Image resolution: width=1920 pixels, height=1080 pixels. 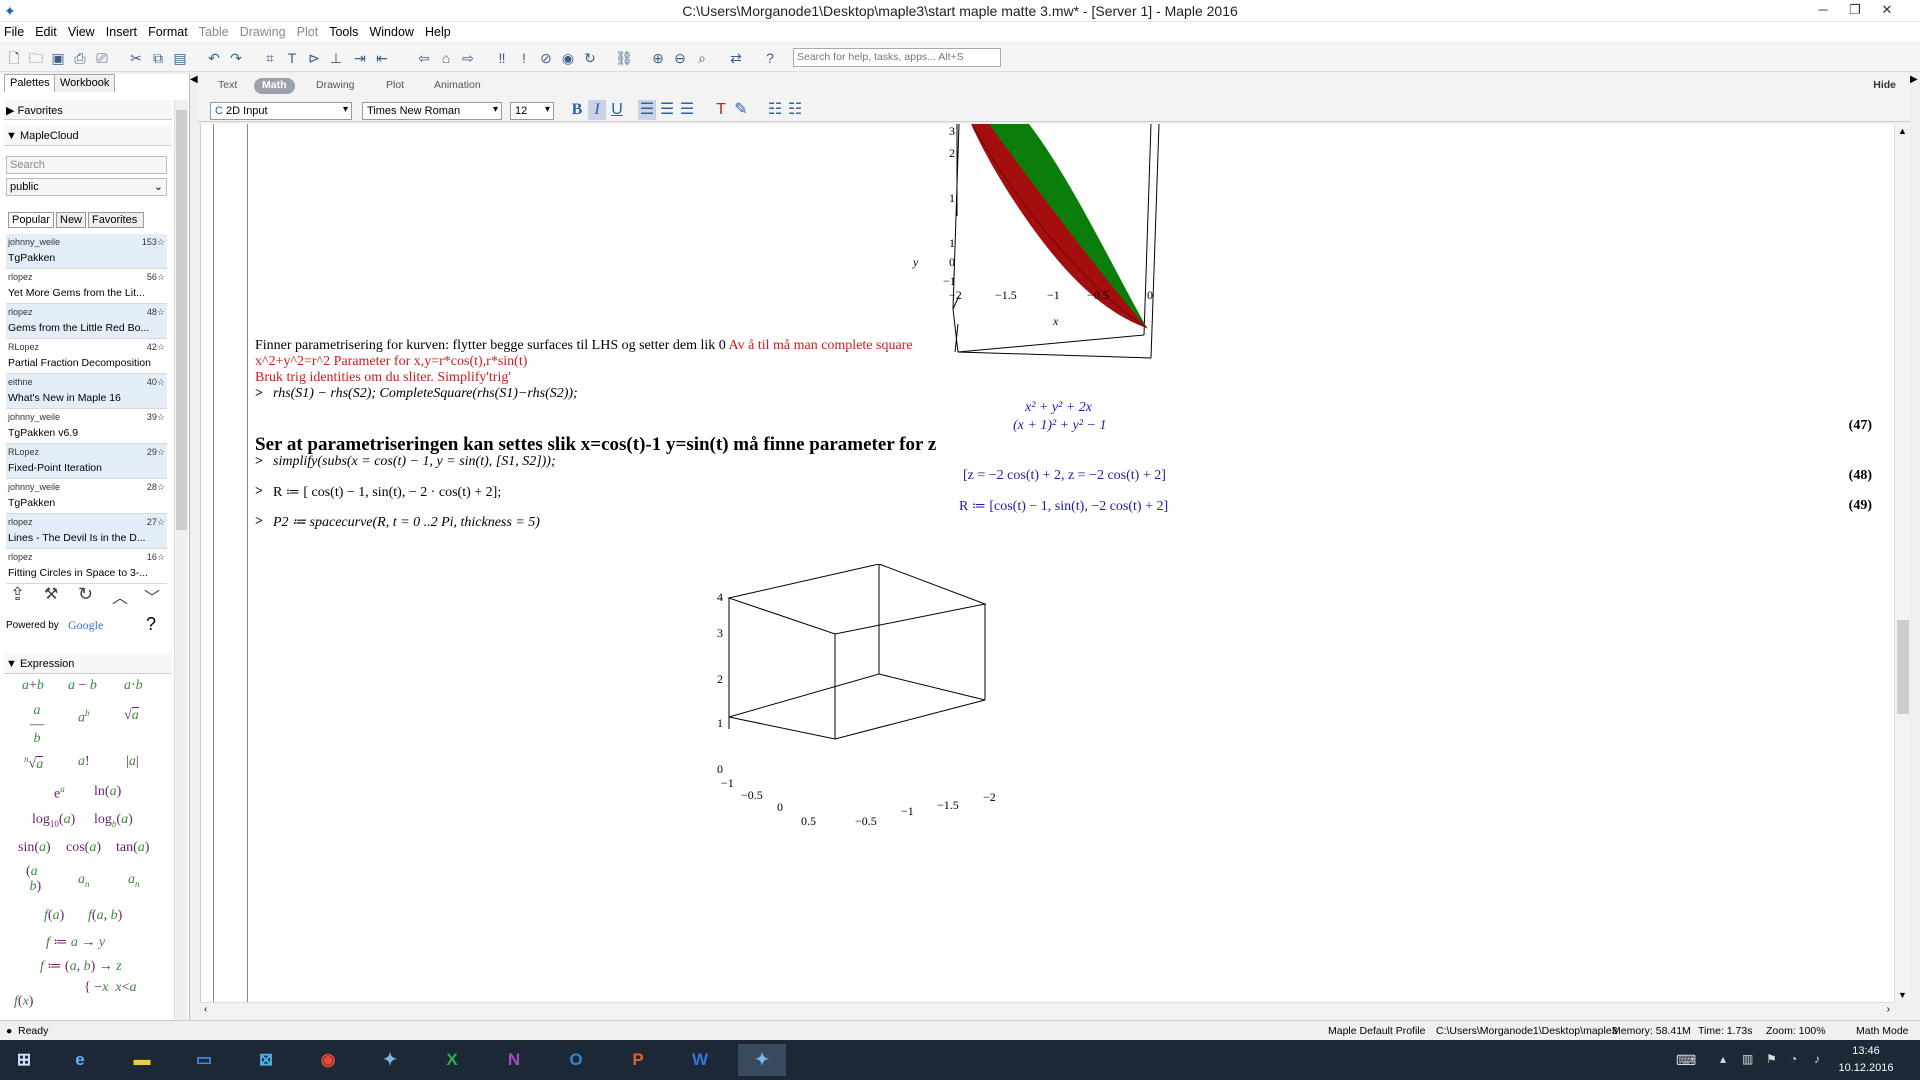 I want to click on menu-window: Window, so click(x=391, y=30).